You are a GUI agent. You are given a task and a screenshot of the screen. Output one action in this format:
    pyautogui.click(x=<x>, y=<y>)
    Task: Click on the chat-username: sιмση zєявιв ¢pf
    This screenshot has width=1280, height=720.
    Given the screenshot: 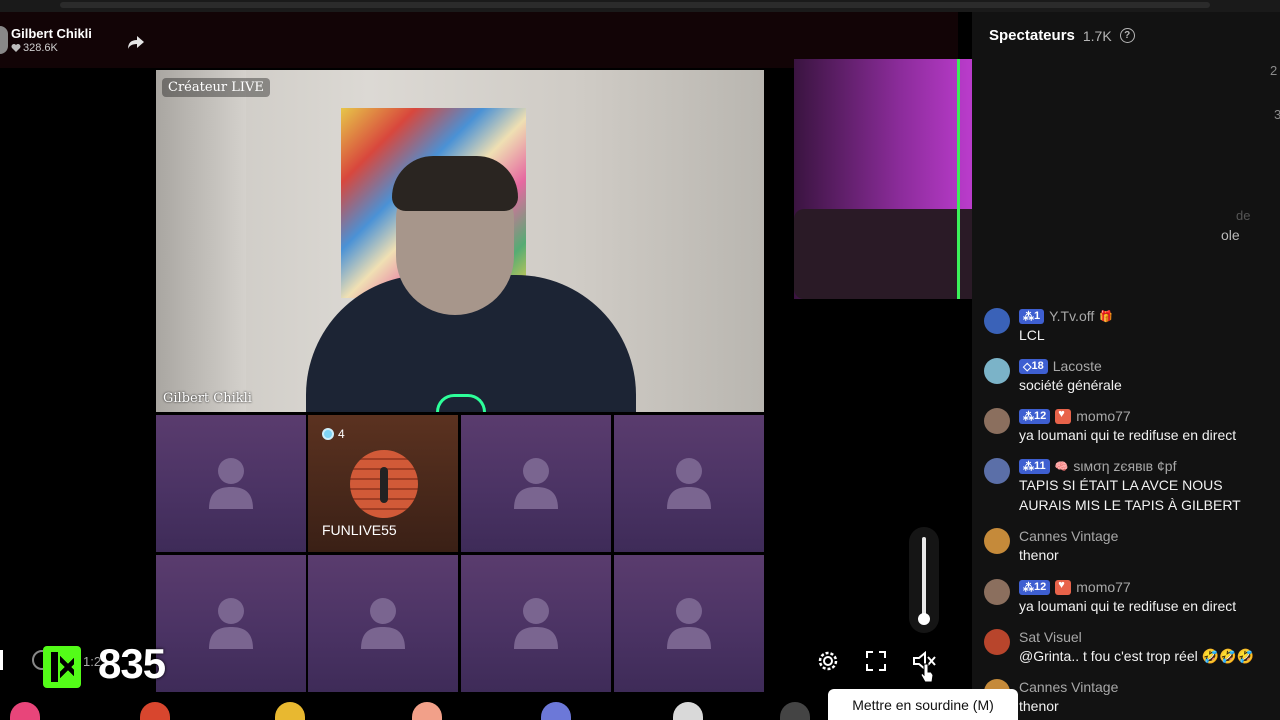 What is the action you would take?
    pyautogui.click(x=1124, y=466)
    